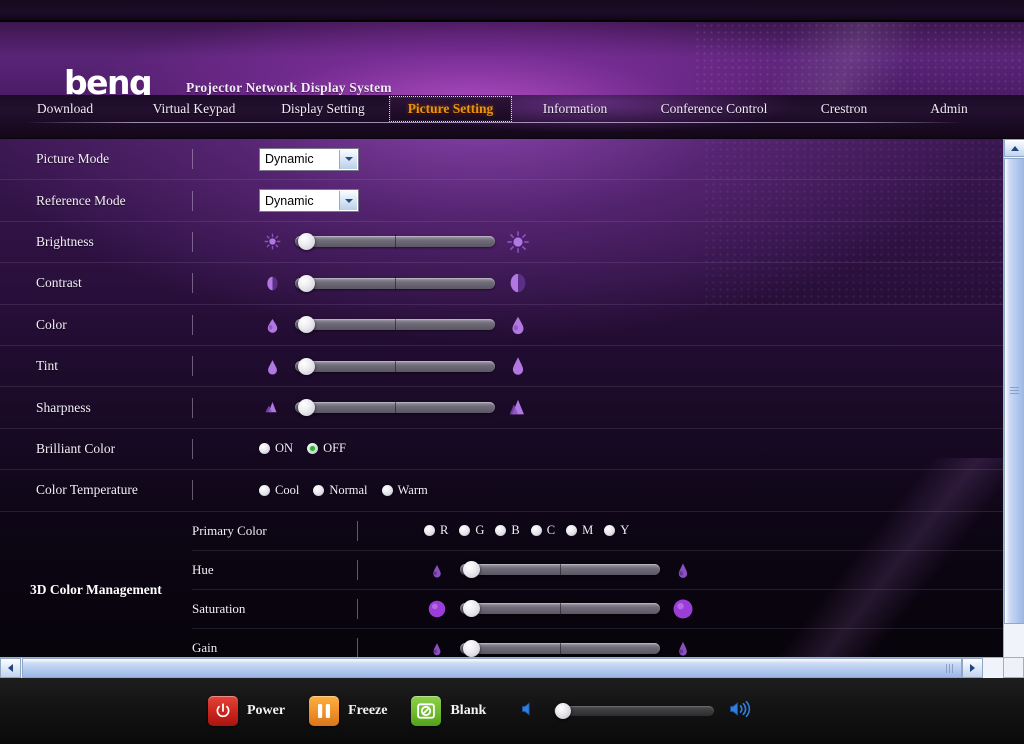  I want to click on radio-label: R, so click(444, 530).